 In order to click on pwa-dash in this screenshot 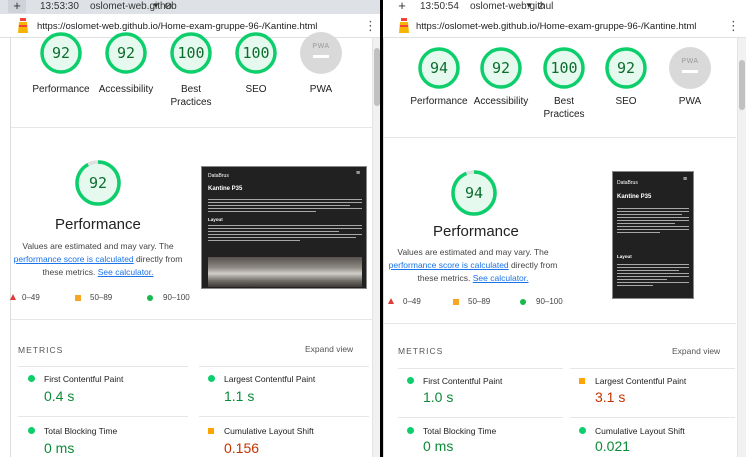, I will do `click(321, 56)`.